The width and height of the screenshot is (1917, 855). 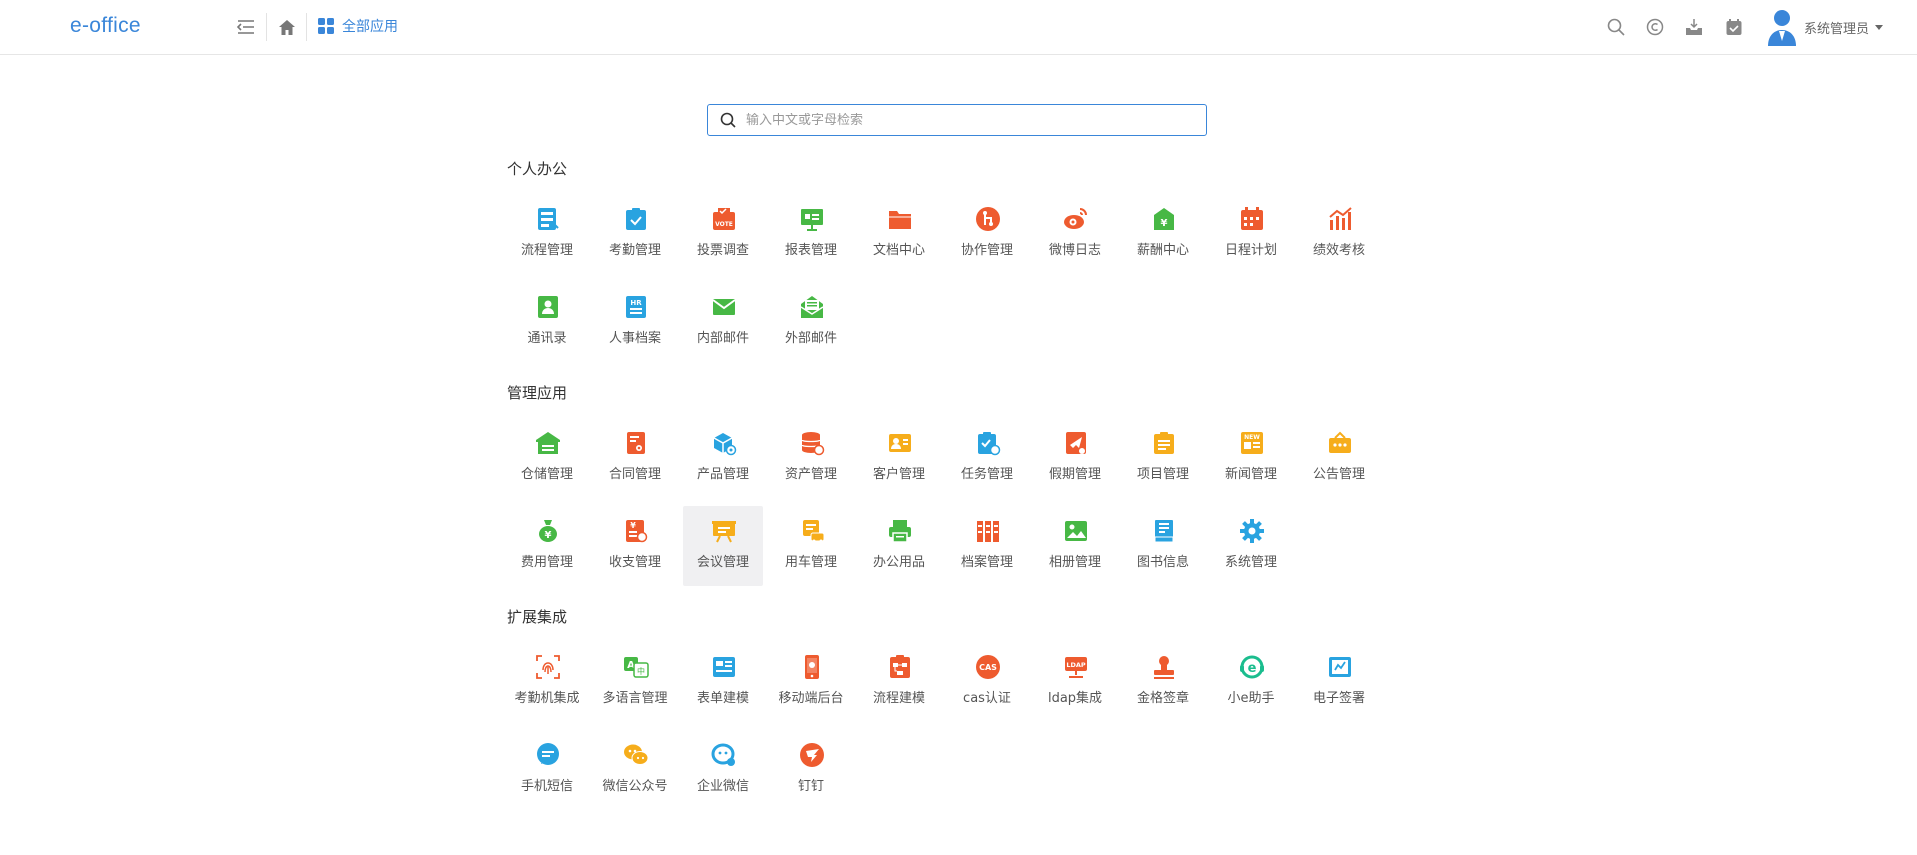 What do you see at coordinates (105, 26) in the screenshot?
I see `logo: e-office` at bounding box center [105, 26].